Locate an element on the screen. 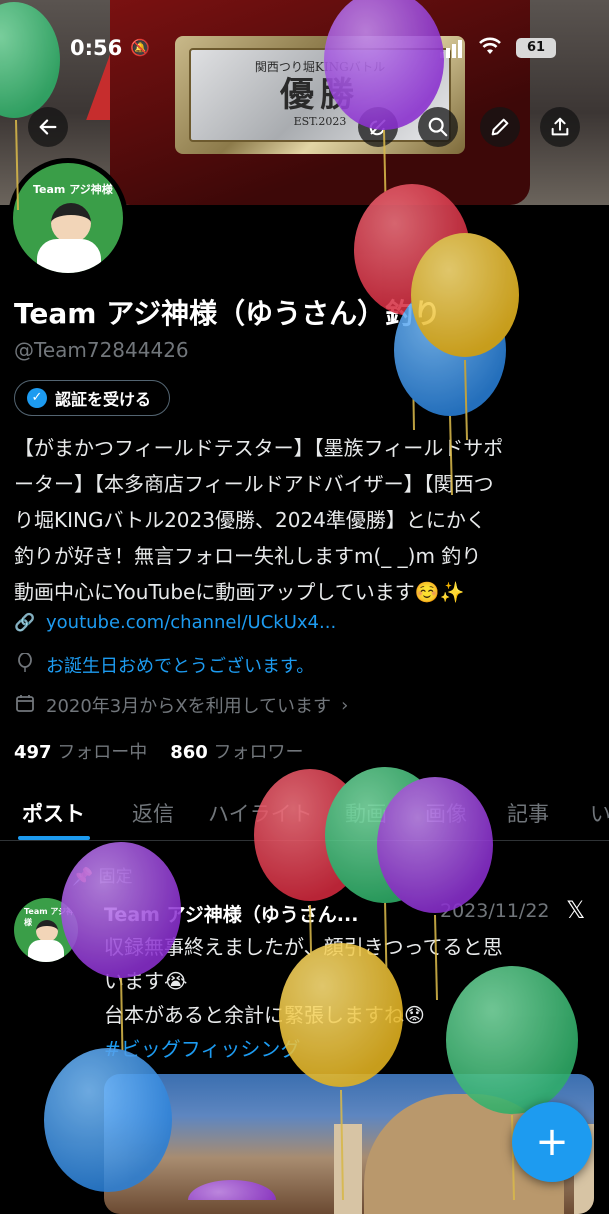  verified-check-icon: ✓ is located at coordinates (37, 398).